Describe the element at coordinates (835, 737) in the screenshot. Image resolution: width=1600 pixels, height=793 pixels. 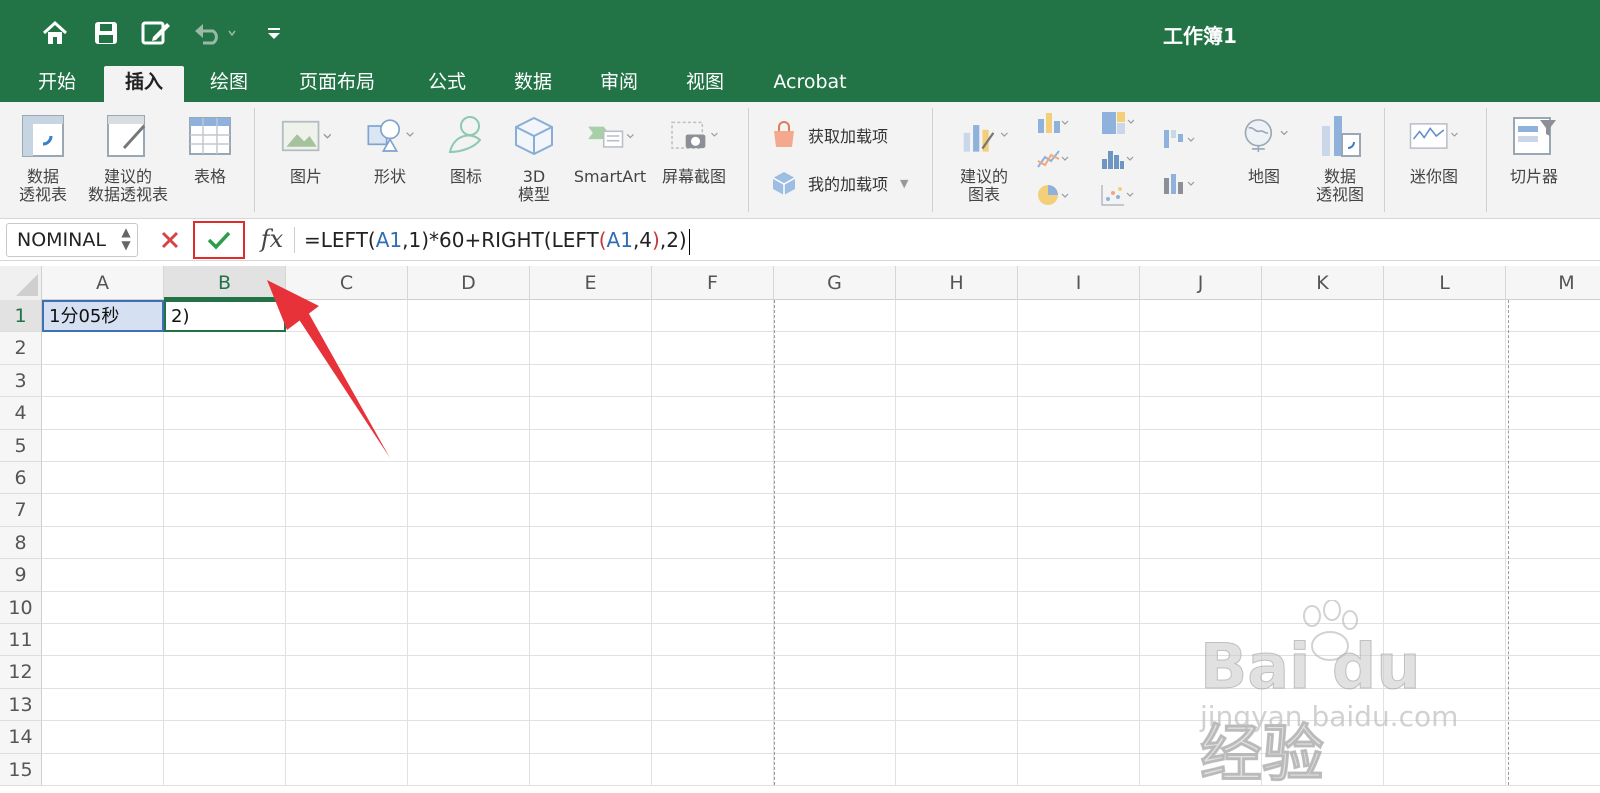
I see `cell-g14` at that location.